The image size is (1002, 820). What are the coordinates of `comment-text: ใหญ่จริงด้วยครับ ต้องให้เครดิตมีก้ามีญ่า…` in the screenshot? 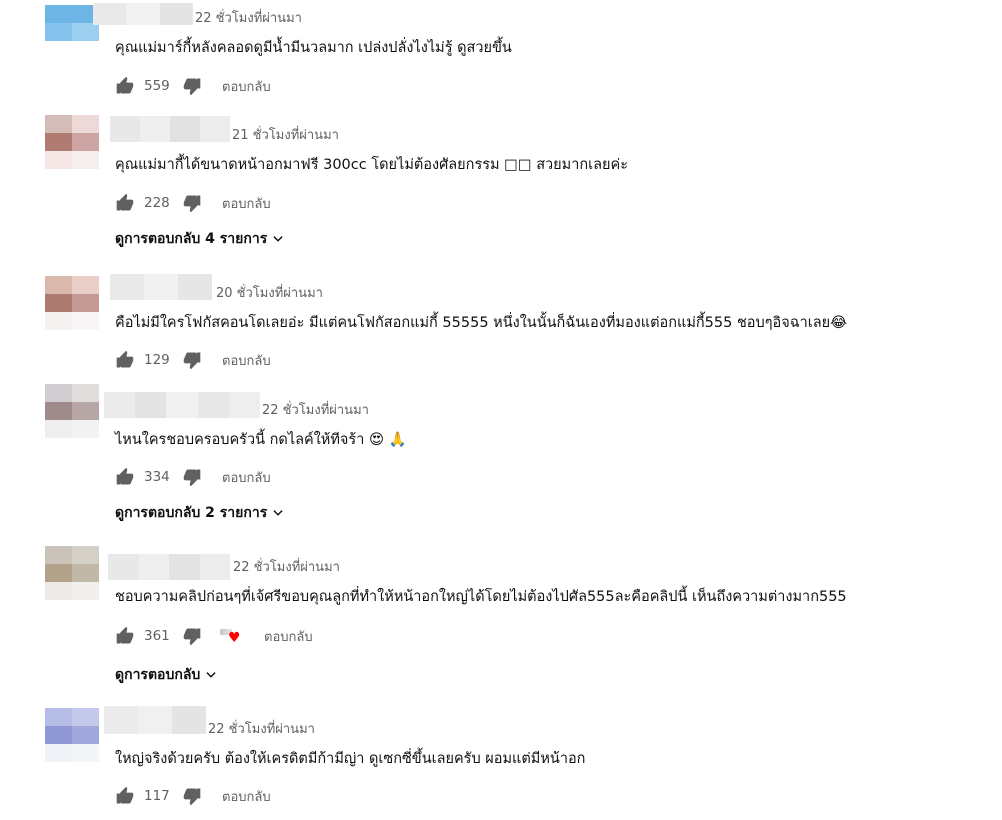 It's located at (350, 759).